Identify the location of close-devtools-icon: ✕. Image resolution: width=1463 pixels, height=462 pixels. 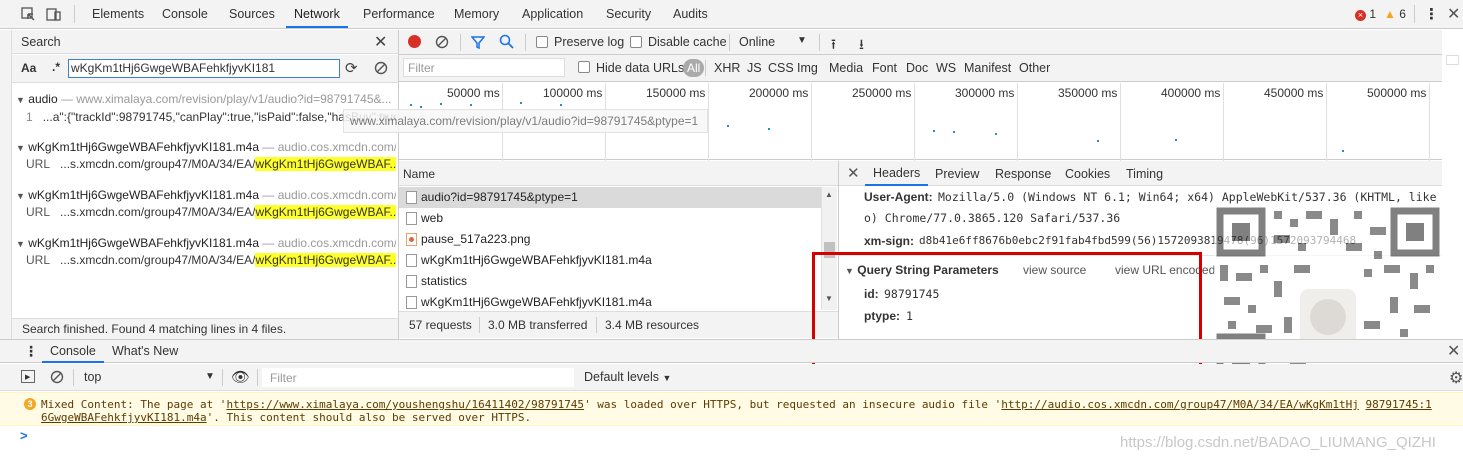
(1453, 14).